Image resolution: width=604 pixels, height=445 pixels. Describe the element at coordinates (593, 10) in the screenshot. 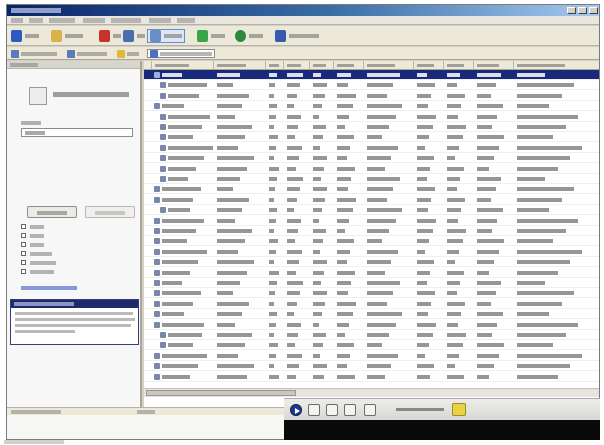

I see `close-button` at that location.